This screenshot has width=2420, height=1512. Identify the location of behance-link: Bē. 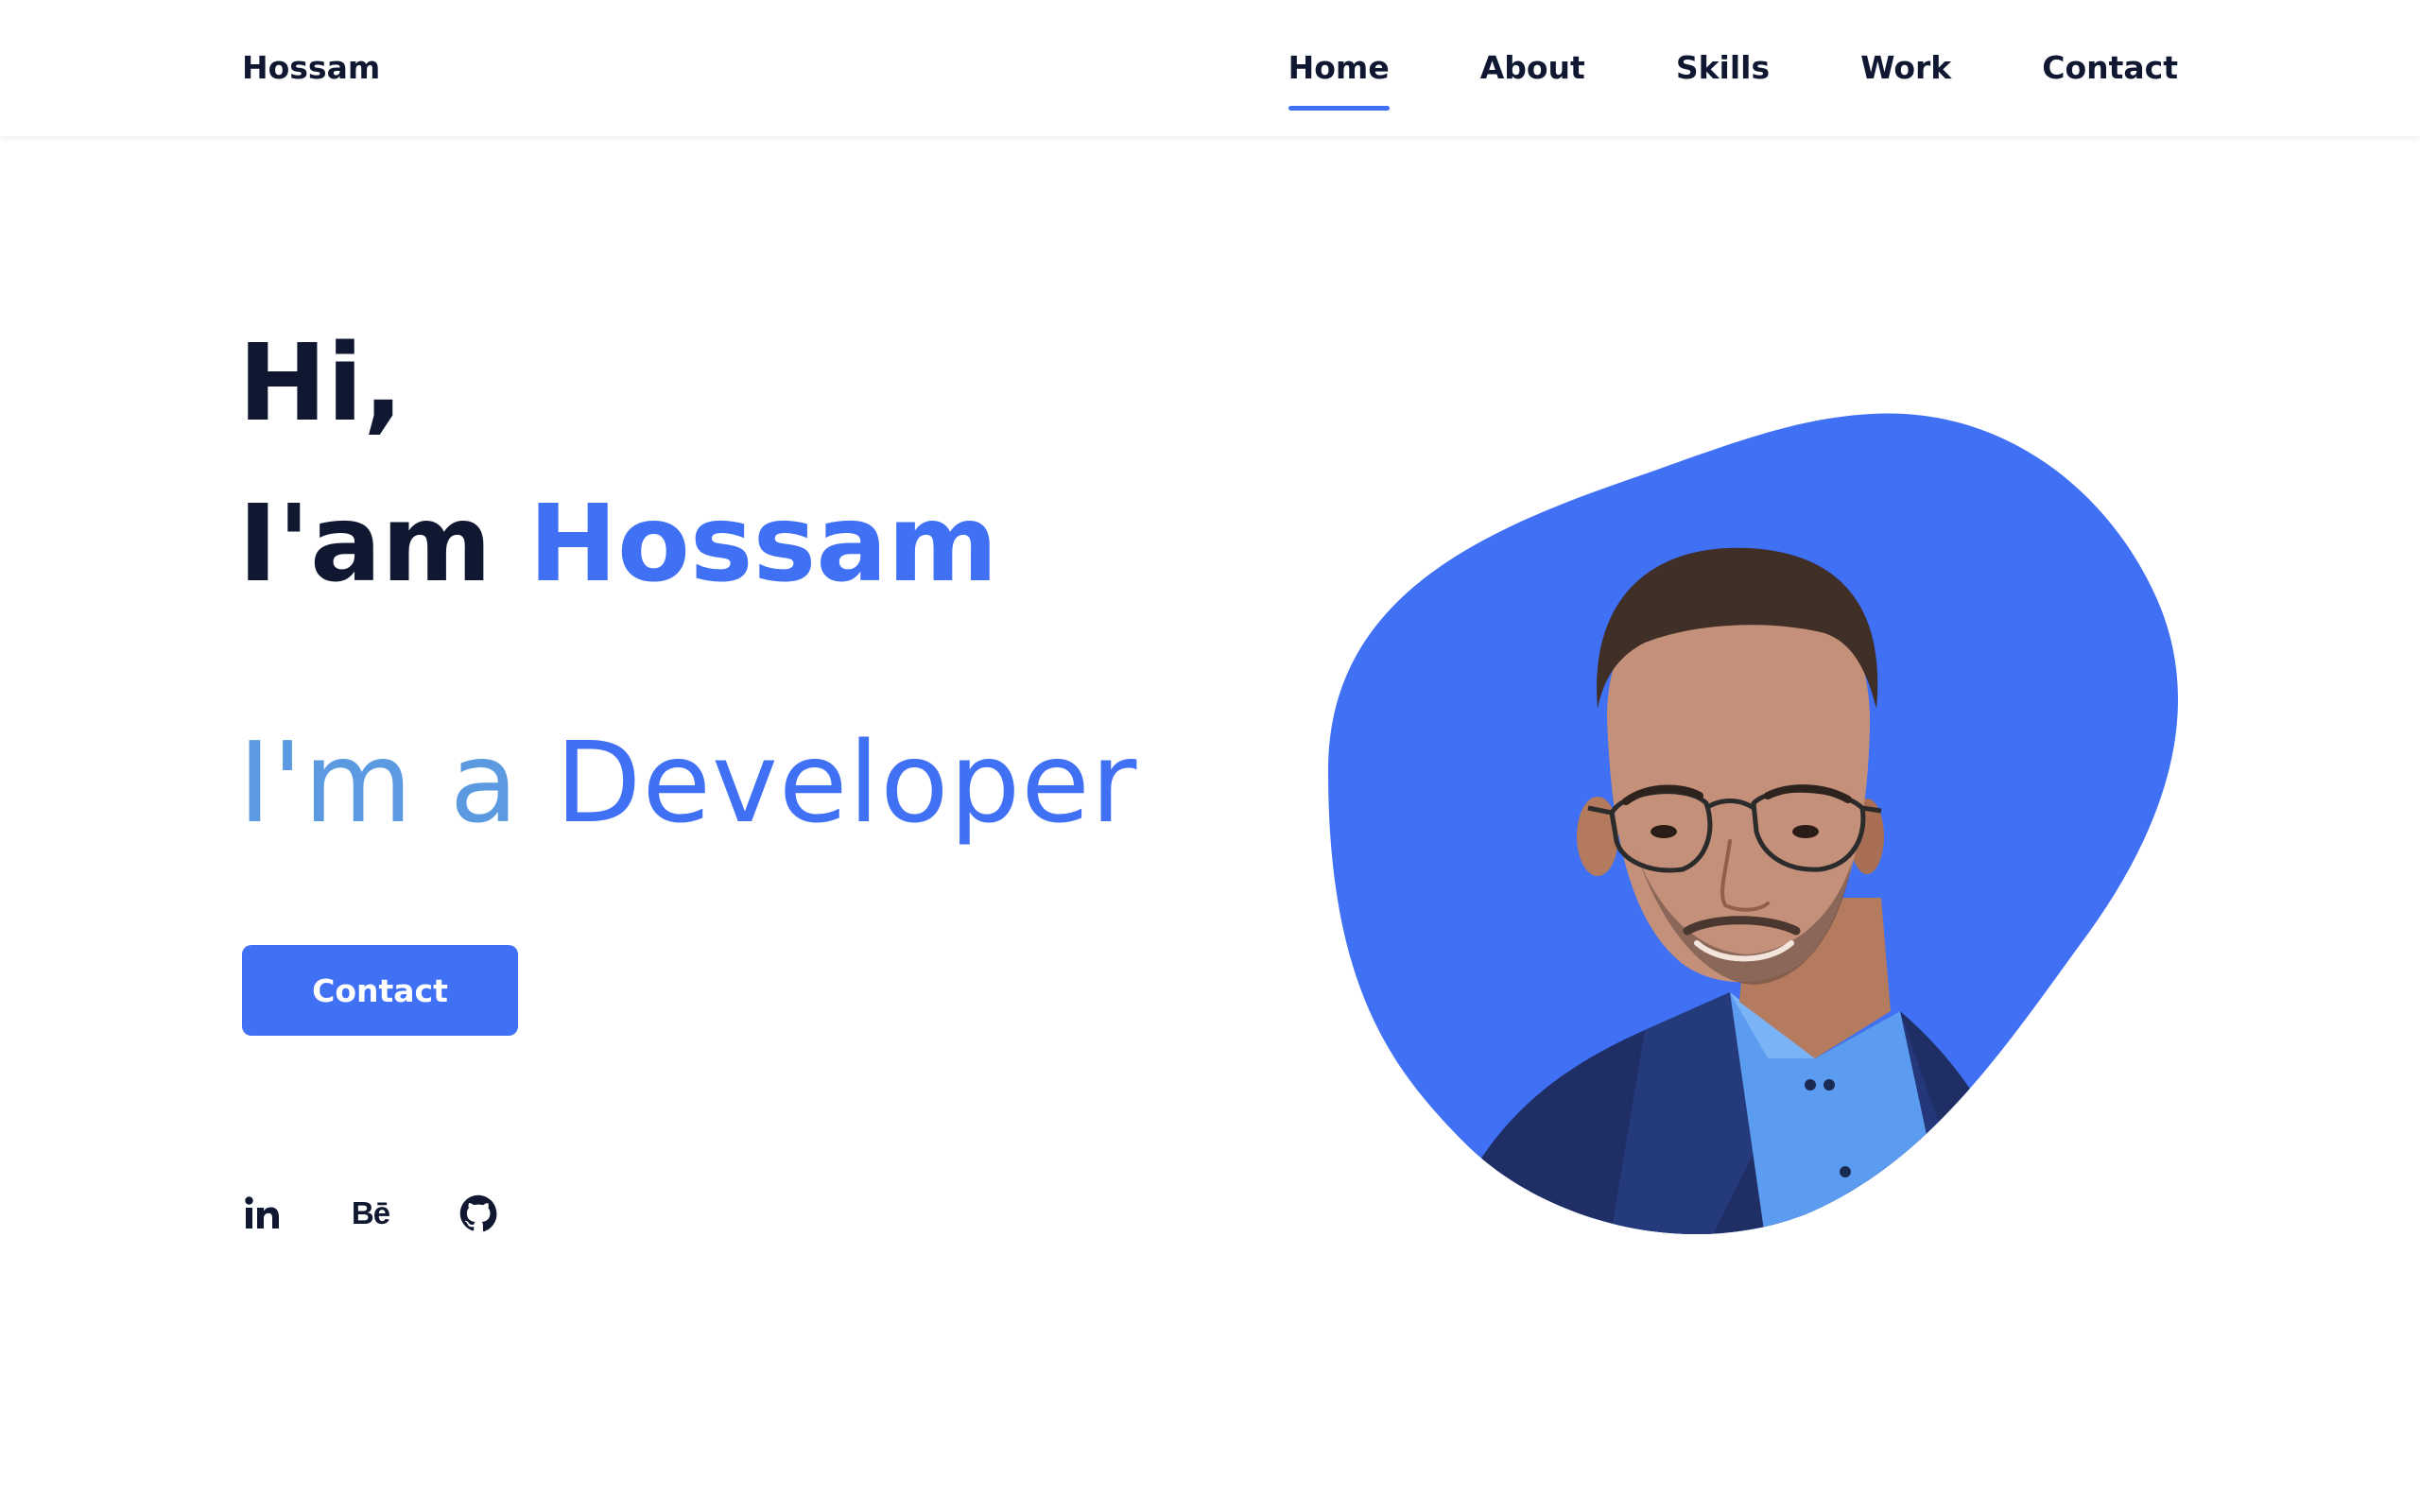
(370, 1213).